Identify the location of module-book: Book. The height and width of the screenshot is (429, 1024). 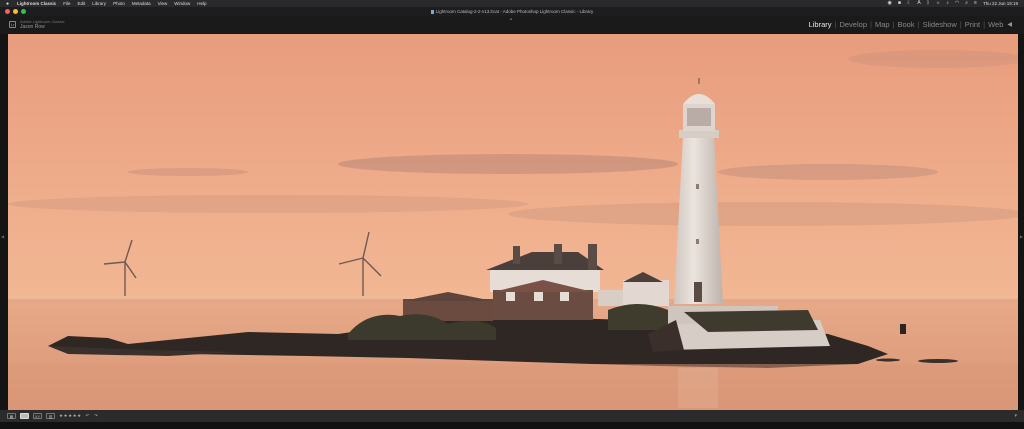
(906, 24).